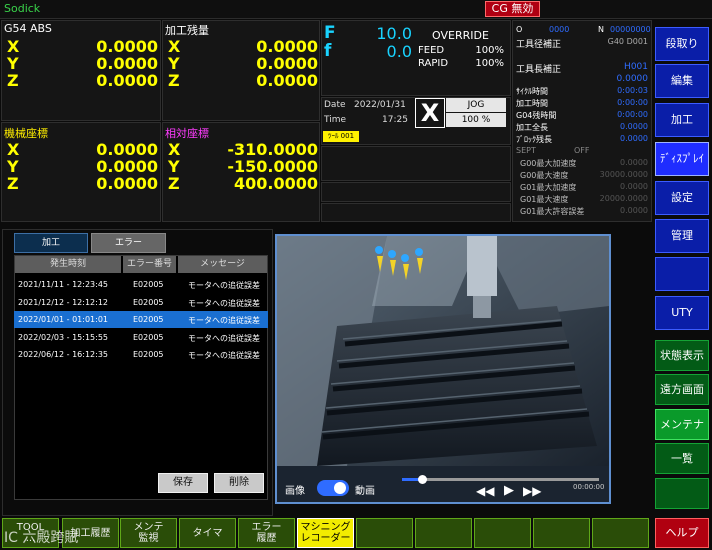 The height and width of the screenshot is (550, 712). Describe the element at coordinates (632, 90) in the screenshot. I see `info-row-value: 0:00:03` at that location.